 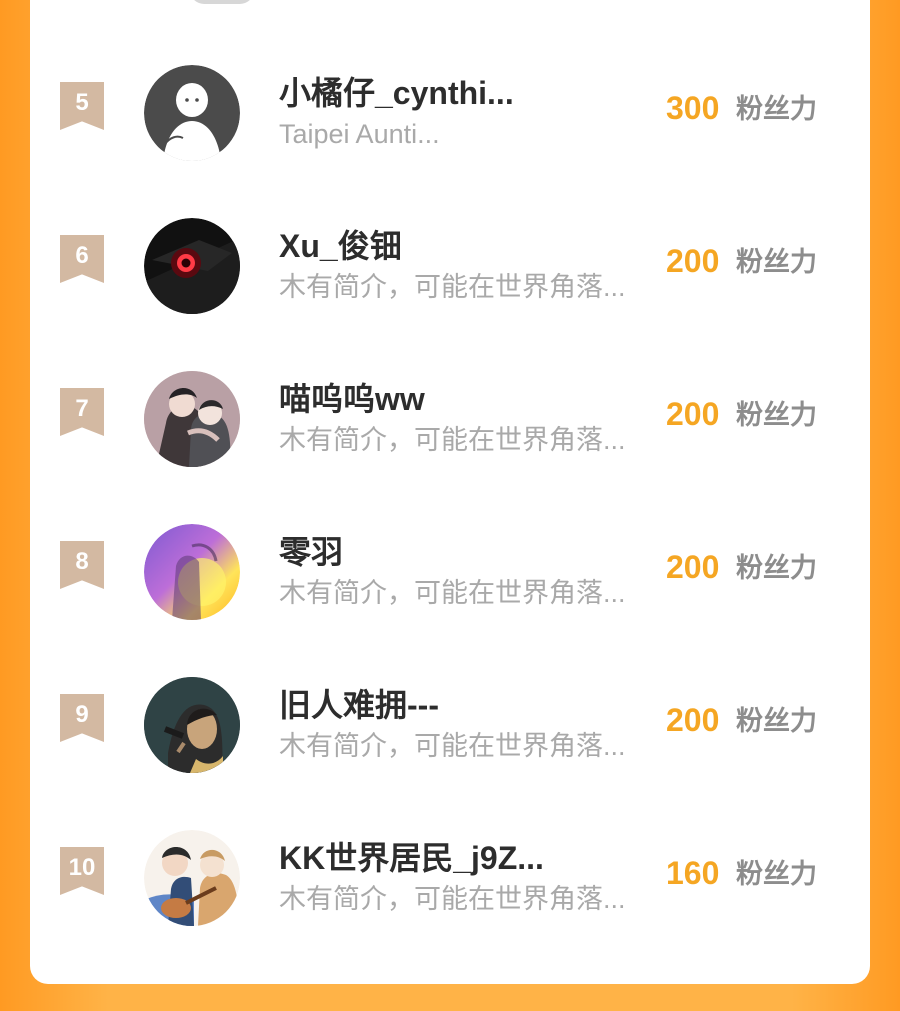 What do you see at coordinates (450, 401) in the screenshot?
I see `leaderboard-row: 7 喵呜呜ww 木有简介，可能在世界角落... 200 粉丝力` at bounding box center [450, 401].